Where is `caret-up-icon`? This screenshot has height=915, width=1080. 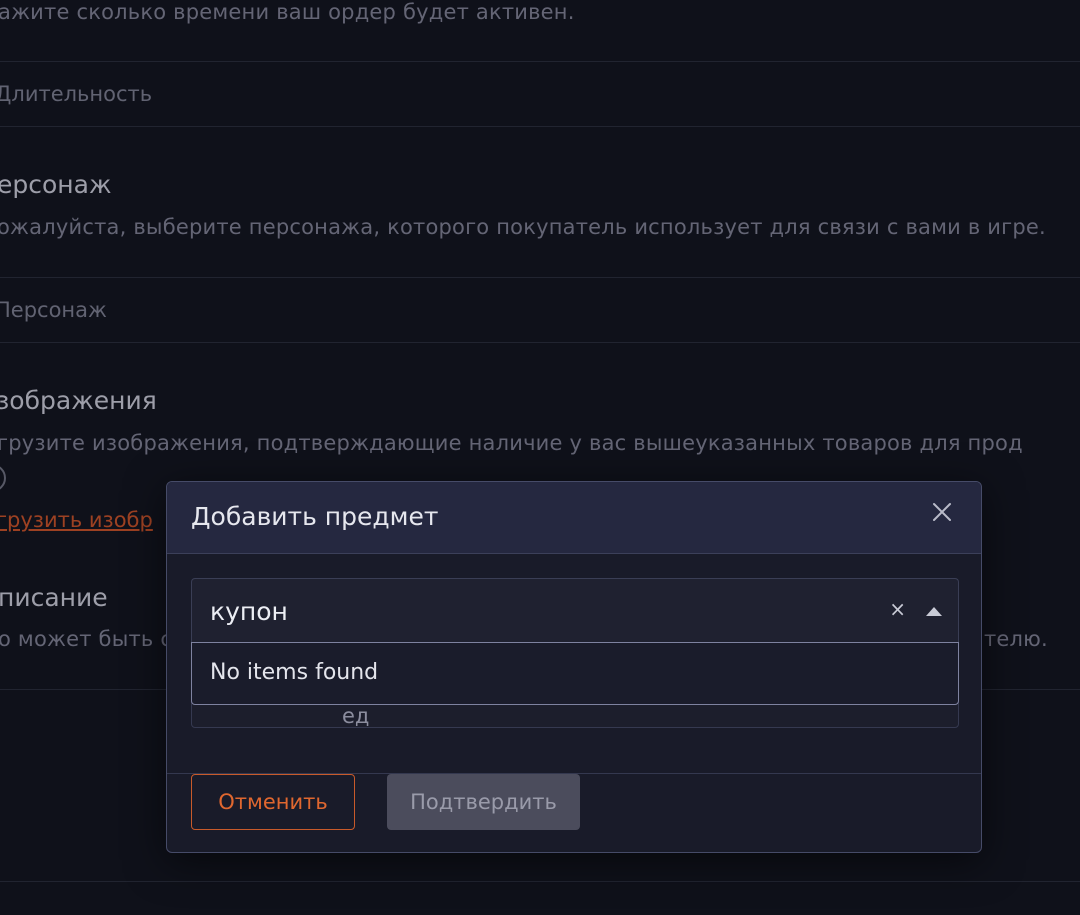 caret-up-icon is located at coordinates (934, 611).